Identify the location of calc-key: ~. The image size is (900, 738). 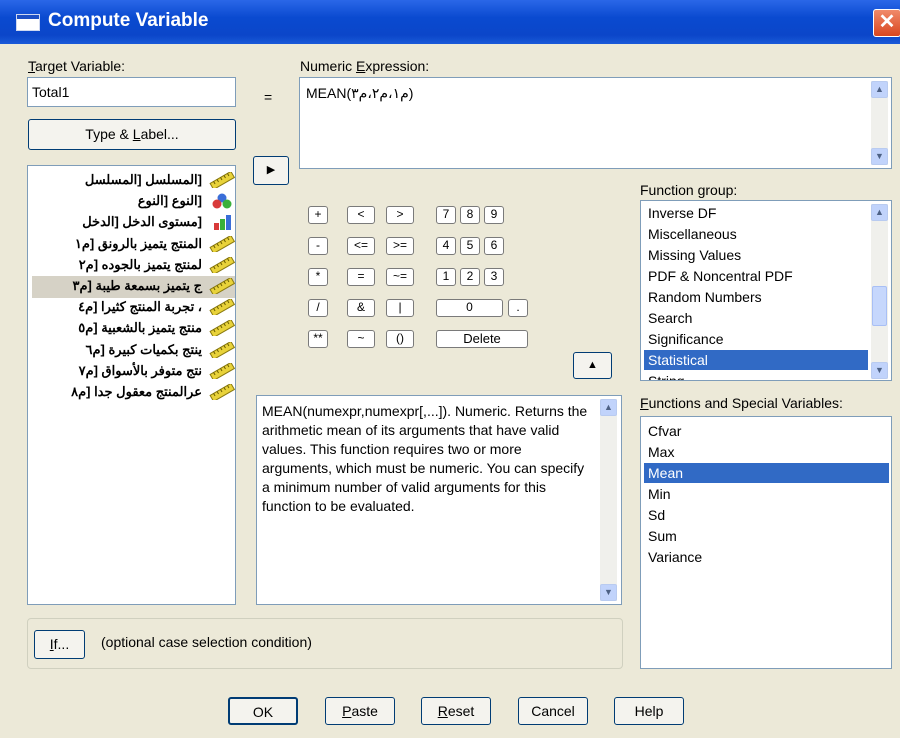
(361, 339).